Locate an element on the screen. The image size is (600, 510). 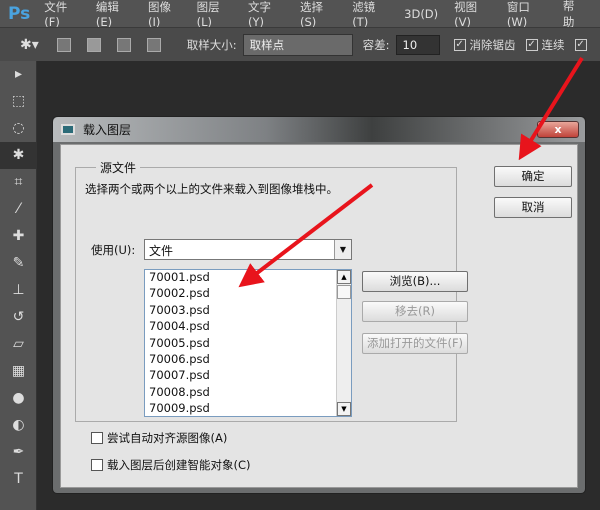
arrow-to-ok is located at coordinates (551, 108).